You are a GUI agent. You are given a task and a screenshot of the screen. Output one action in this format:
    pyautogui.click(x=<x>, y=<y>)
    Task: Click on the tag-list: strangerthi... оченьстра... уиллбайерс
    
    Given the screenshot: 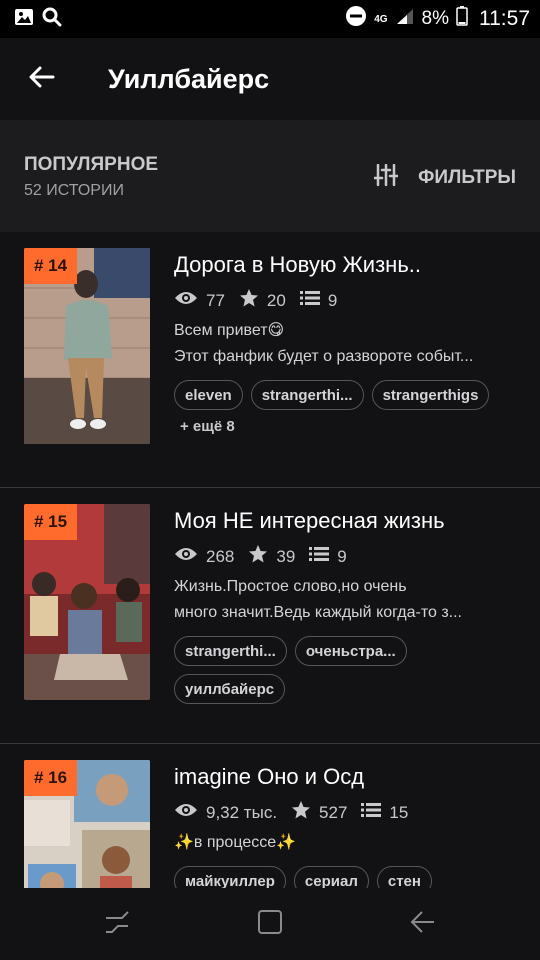 What is the action you would take?
    pyautogui.click(x=347, y=670)
    